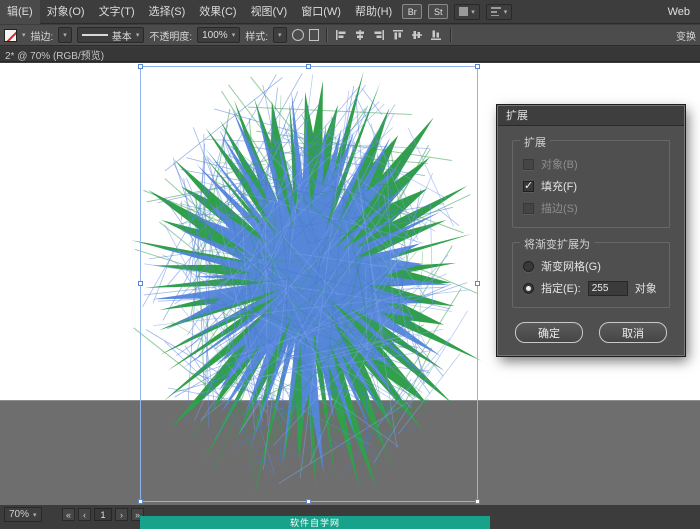  What do you see at coordinates (360, 35) in the screenshot?
I see `align-center-horizontal-icon` at bounding box center [360, 35].